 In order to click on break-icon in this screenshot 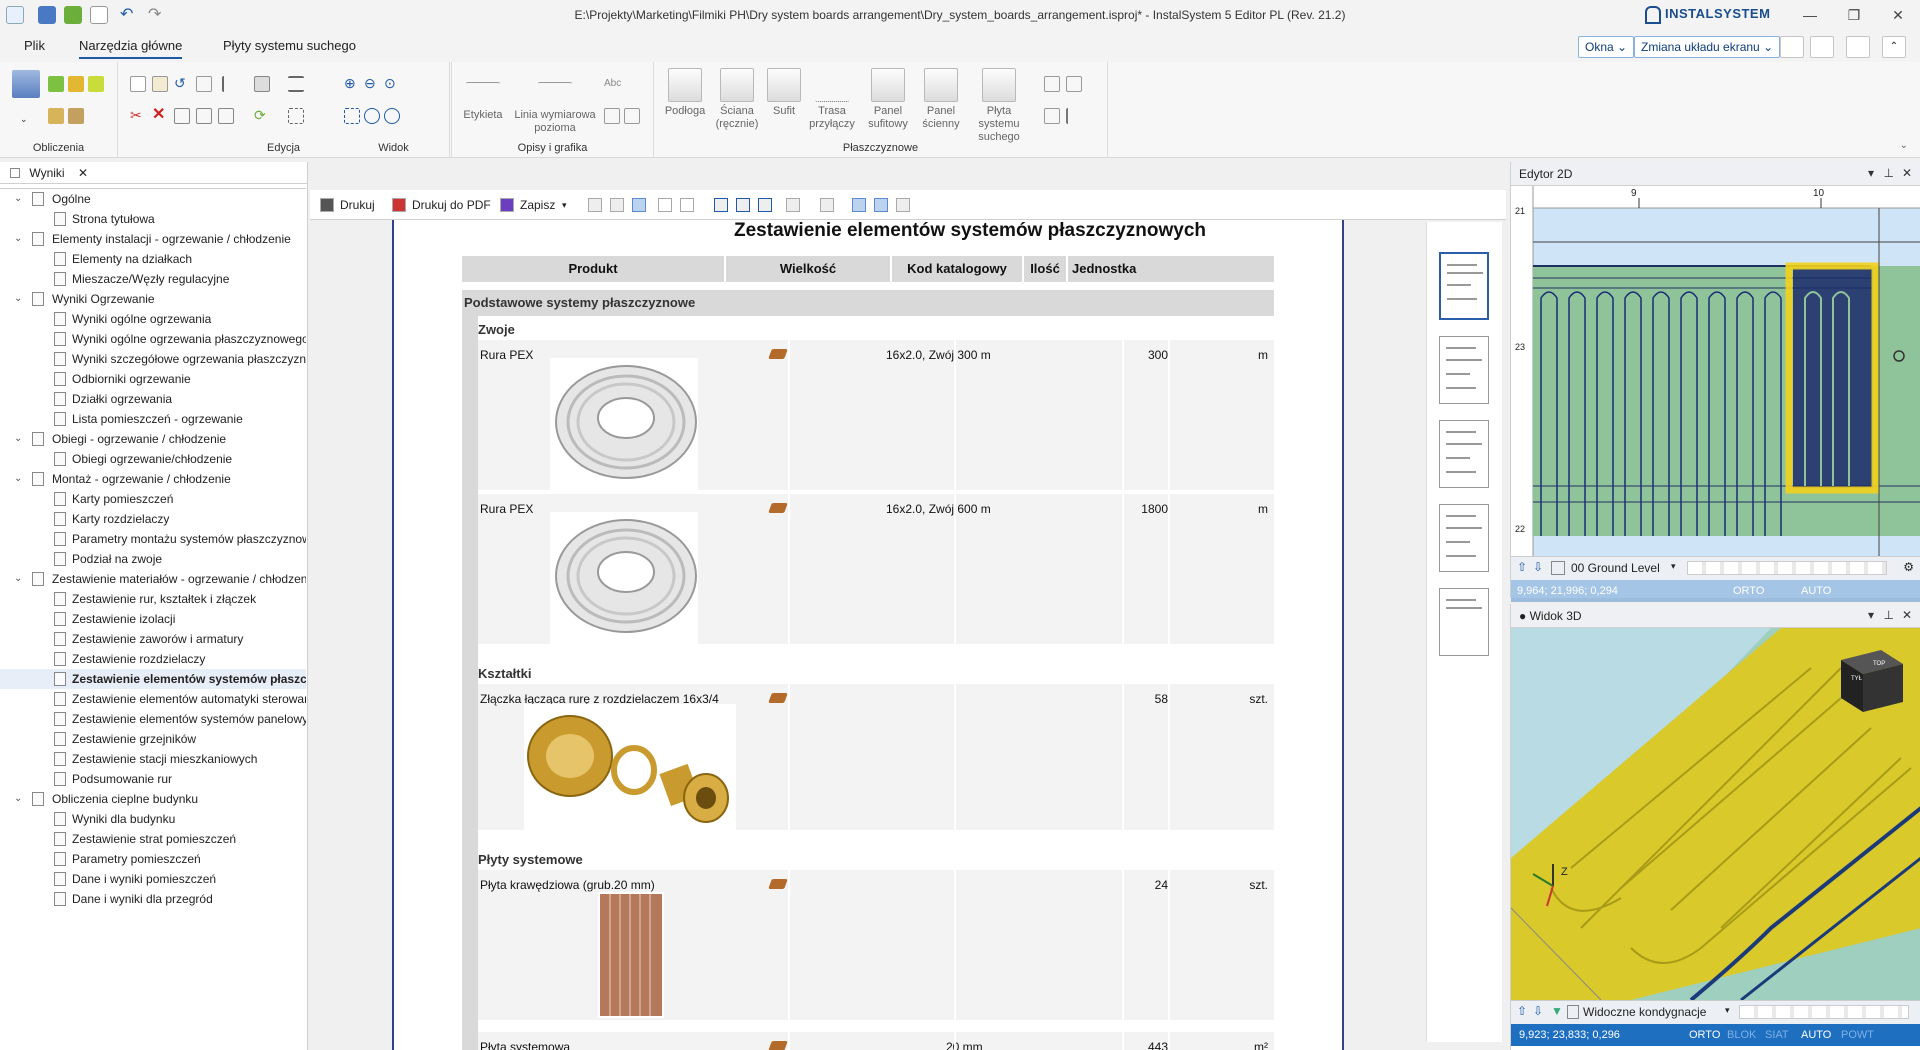, I will do `click(204, 116)`.